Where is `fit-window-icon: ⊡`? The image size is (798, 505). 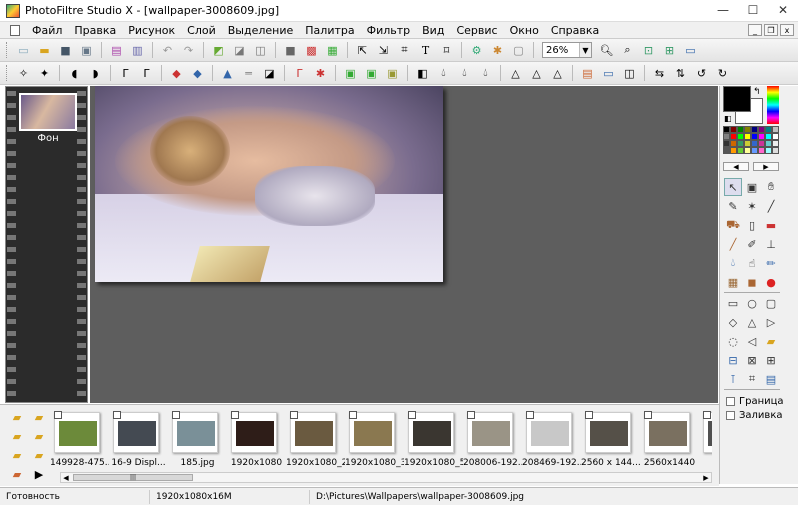 fit-window-icon: ⊡ is located at coordinates (648, 50).